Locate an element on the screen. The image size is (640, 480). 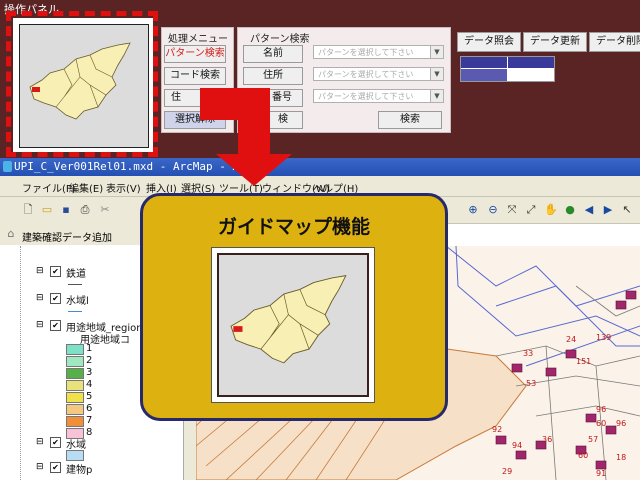
fixed-zoom-in-icon: ⤧ is located at coordinates (512, 210).